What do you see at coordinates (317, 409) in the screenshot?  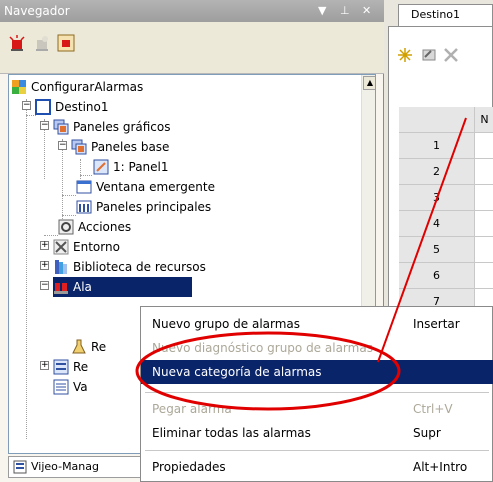 I see `menu-item-paste-alarm: Pegar alarma Ctrl+V` at bounding box center [317, 409].